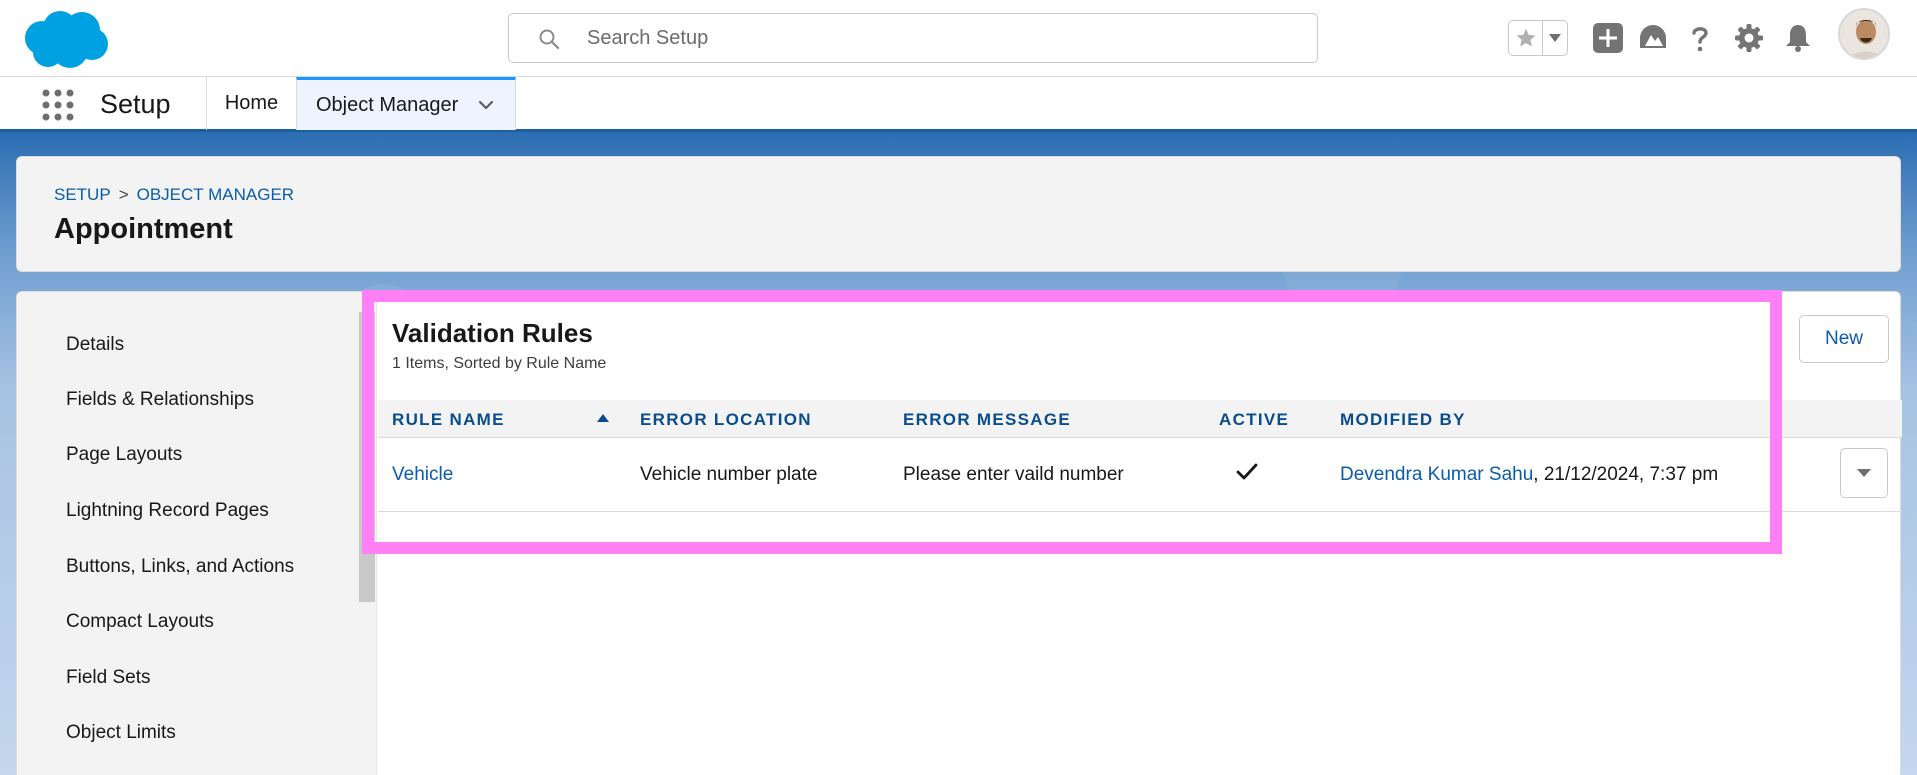 This screenshot has width=1917, height=775. I want to click on section-title: Validation Rules, so click(492, 333).